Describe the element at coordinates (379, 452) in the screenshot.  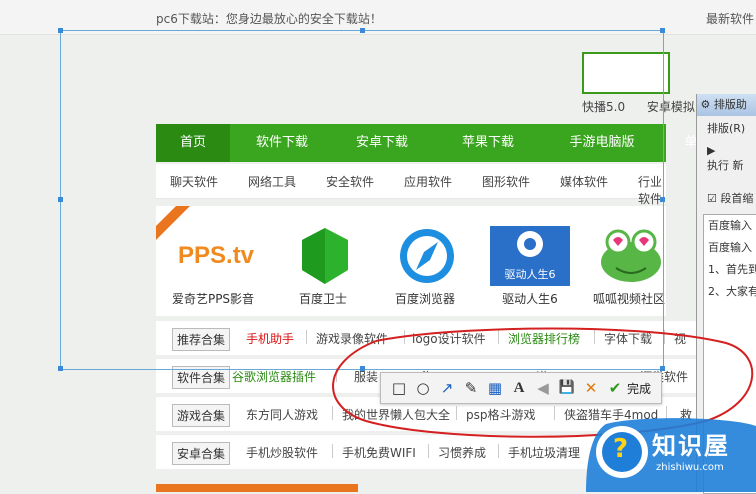
I see `row-link: 手机免费WIFI` at that location.